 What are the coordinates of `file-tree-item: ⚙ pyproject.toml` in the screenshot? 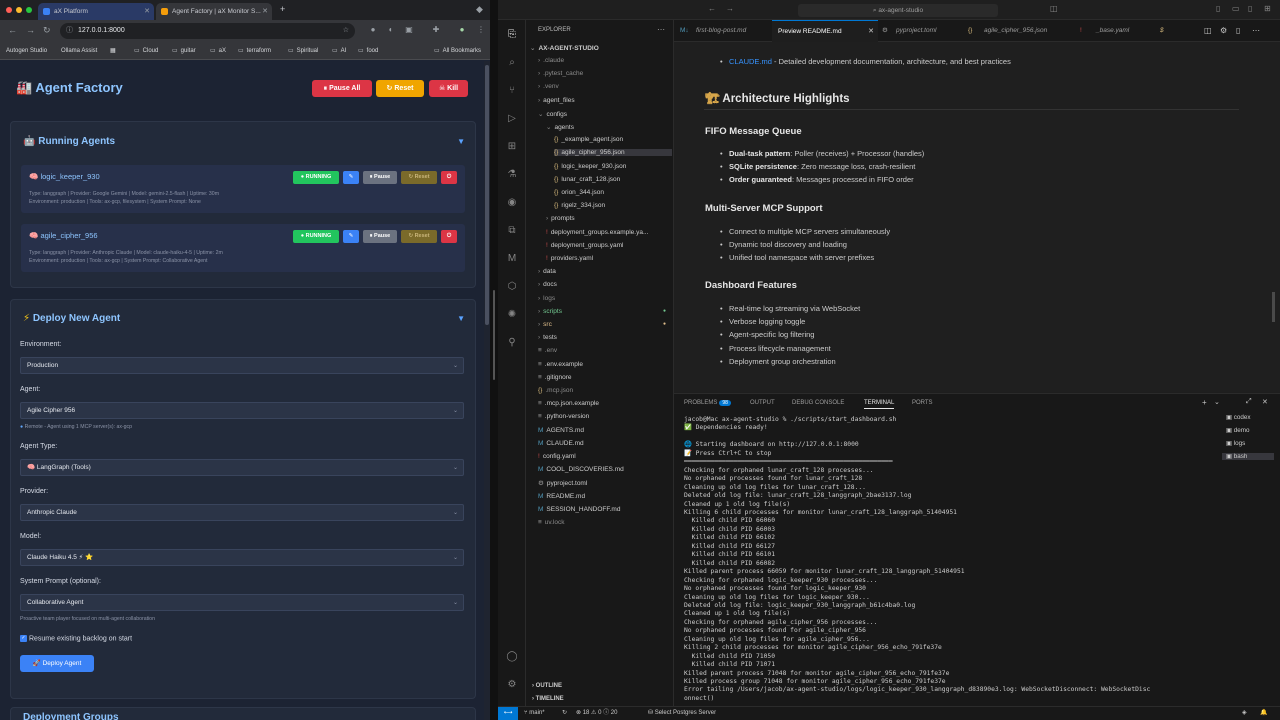 It's located at (605, 483).